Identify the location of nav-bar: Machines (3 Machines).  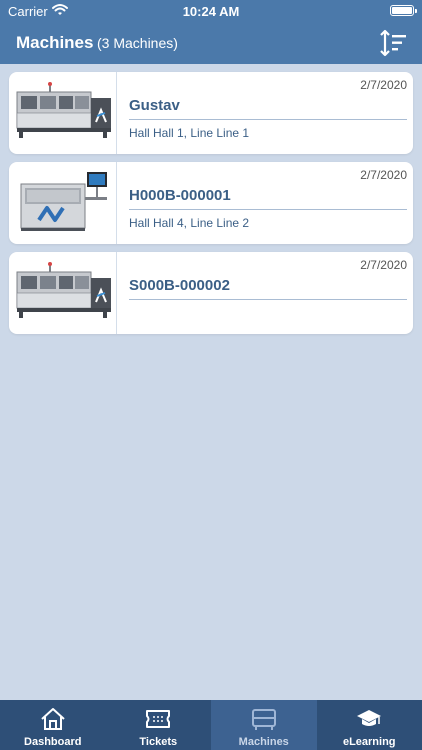
(211, 43).